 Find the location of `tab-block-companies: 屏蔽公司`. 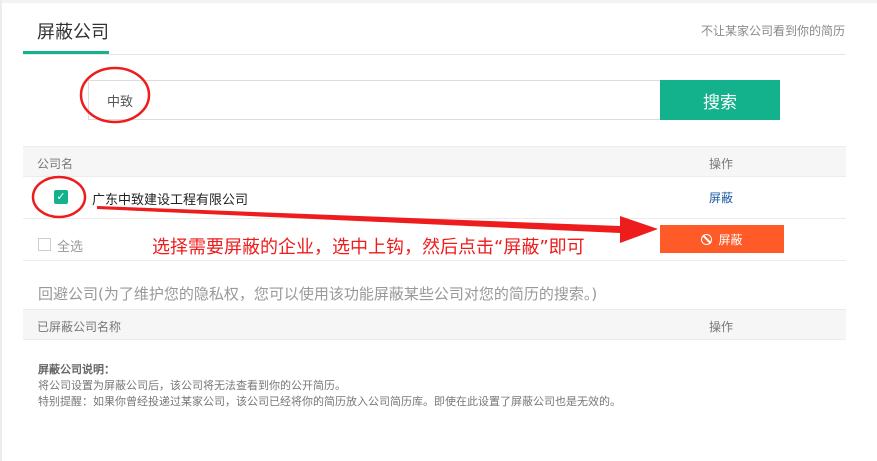

tab-block-companies: 屏蔽公司 is located at coordinates (73, 31).